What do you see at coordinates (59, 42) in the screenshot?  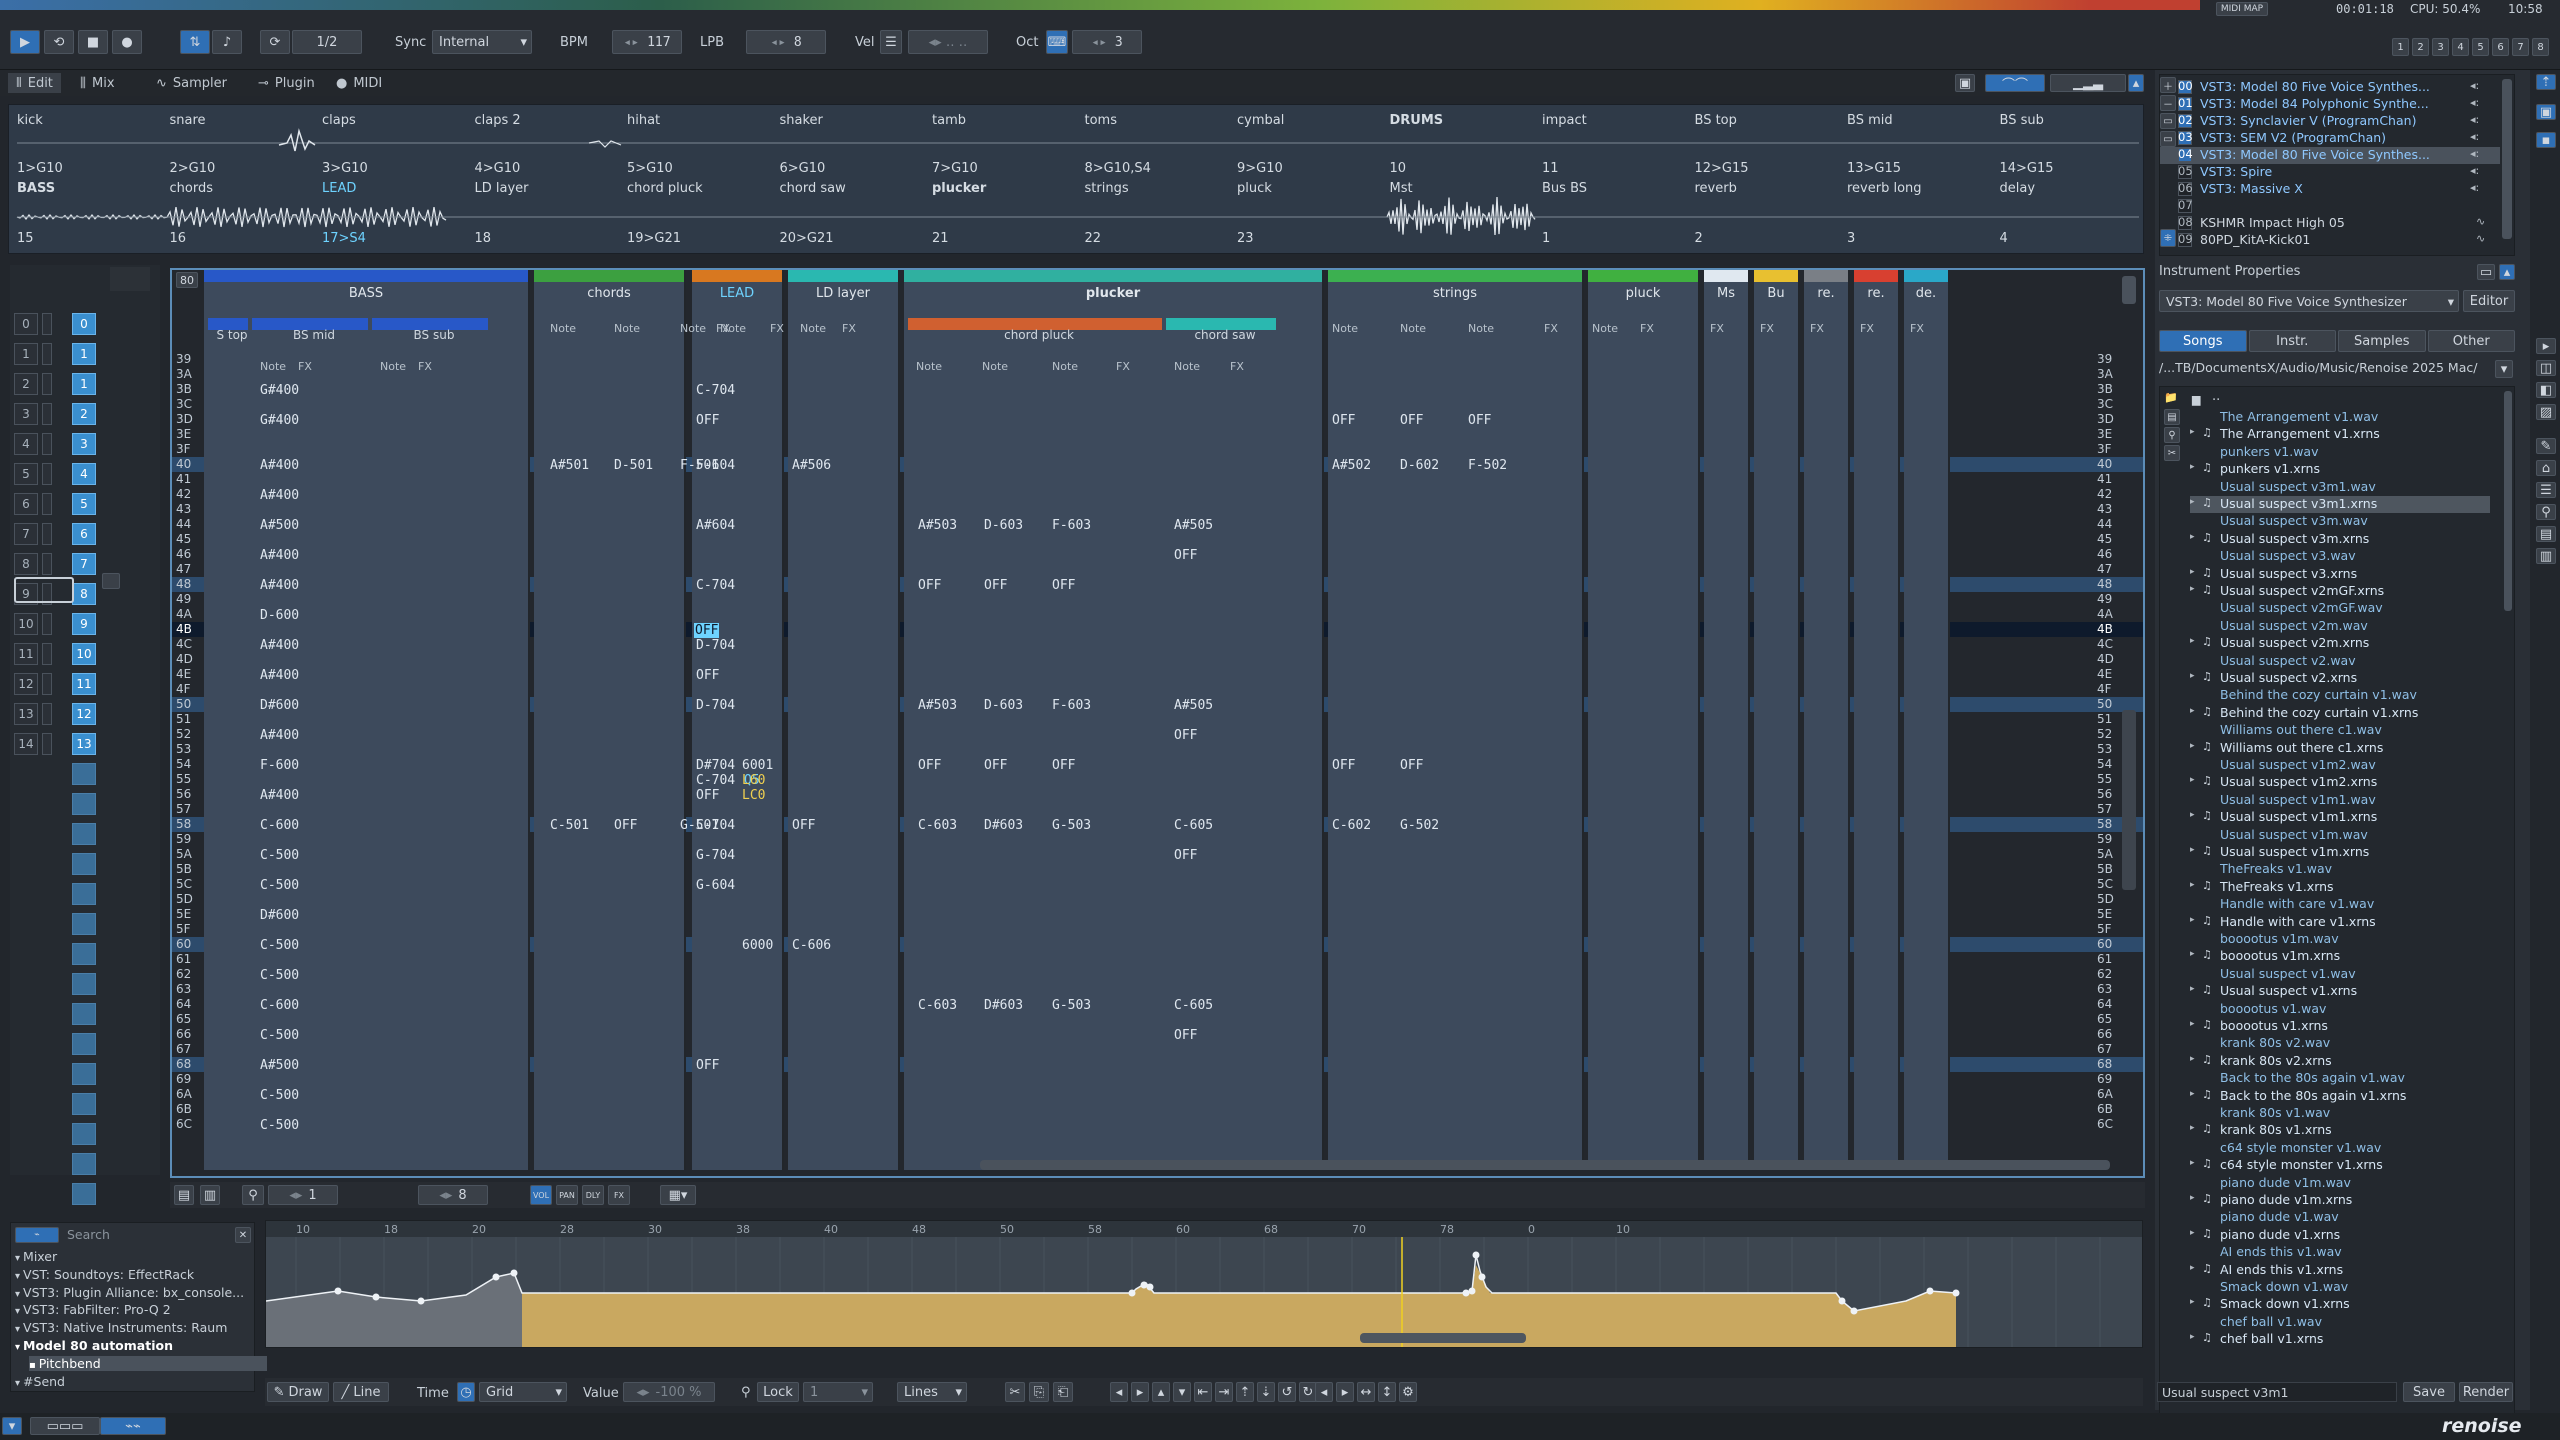 I see `loop-icon: ⟲` at bounding box center [59, 42].